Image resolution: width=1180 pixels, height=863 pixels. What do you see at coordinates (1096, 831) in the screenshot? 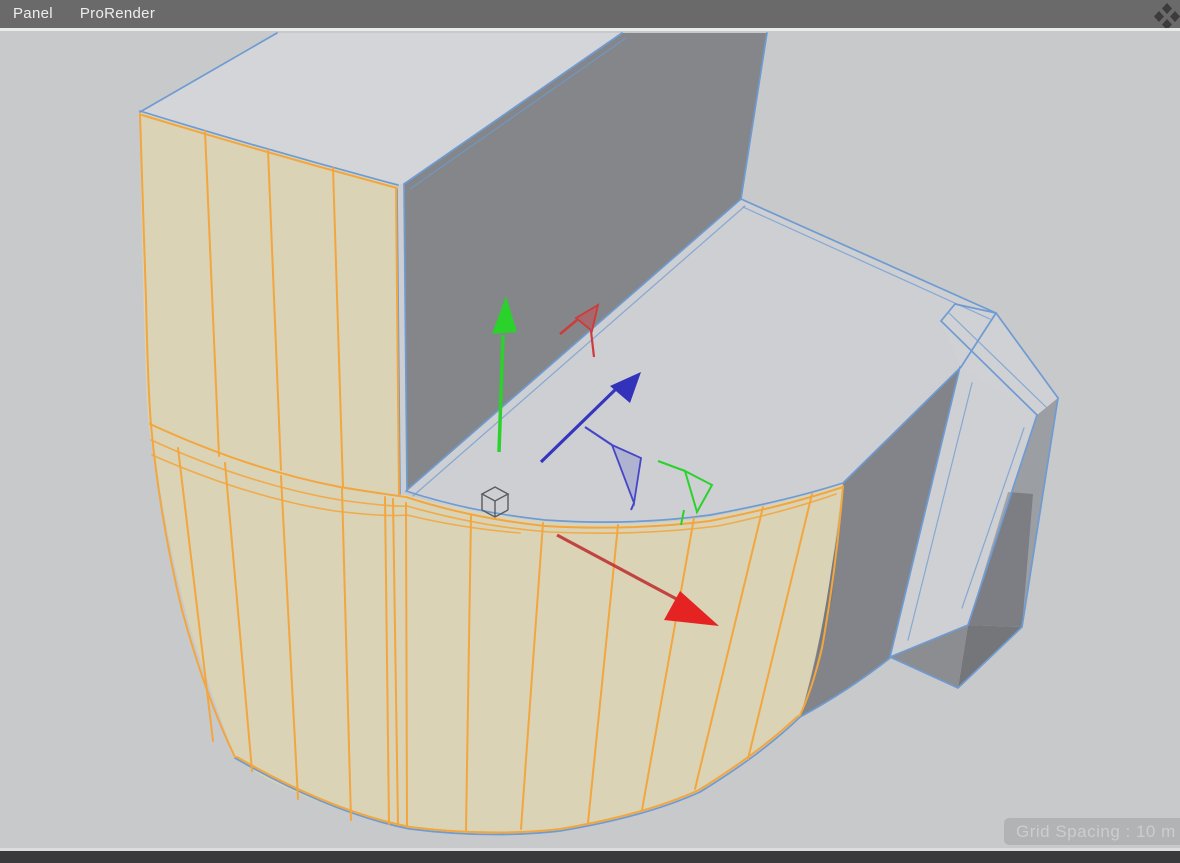
I see `grid-spacing-label: Grid Spacing : 10 m` at bounding box center [1096, 831].